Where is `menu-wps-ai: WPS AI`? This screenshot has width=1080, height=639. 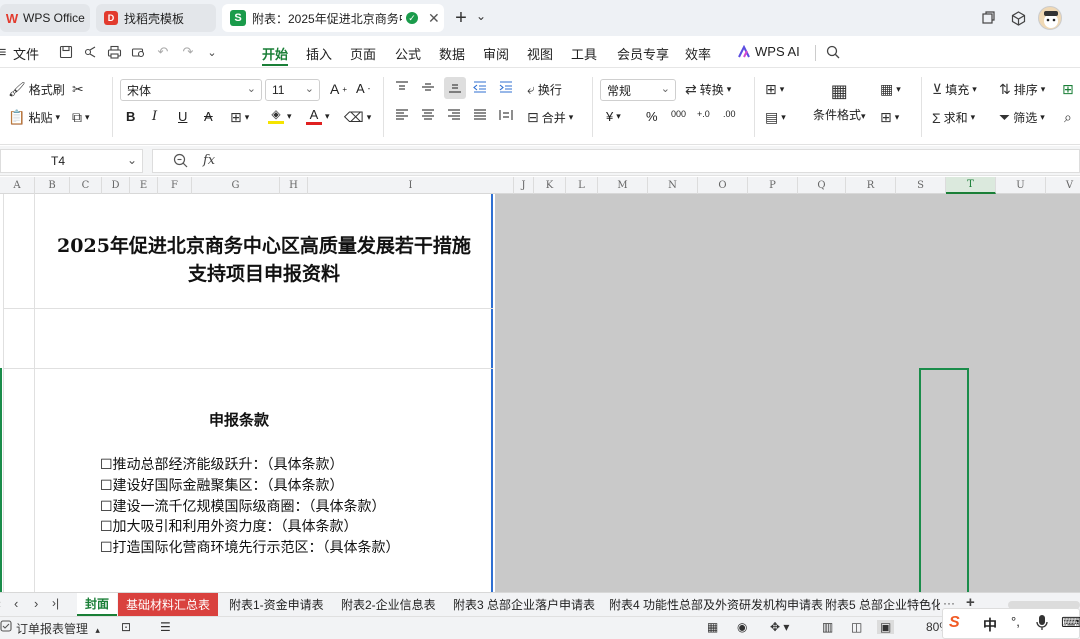
menu-wps-ai: WPS AI is located at coordinates (777, 51).